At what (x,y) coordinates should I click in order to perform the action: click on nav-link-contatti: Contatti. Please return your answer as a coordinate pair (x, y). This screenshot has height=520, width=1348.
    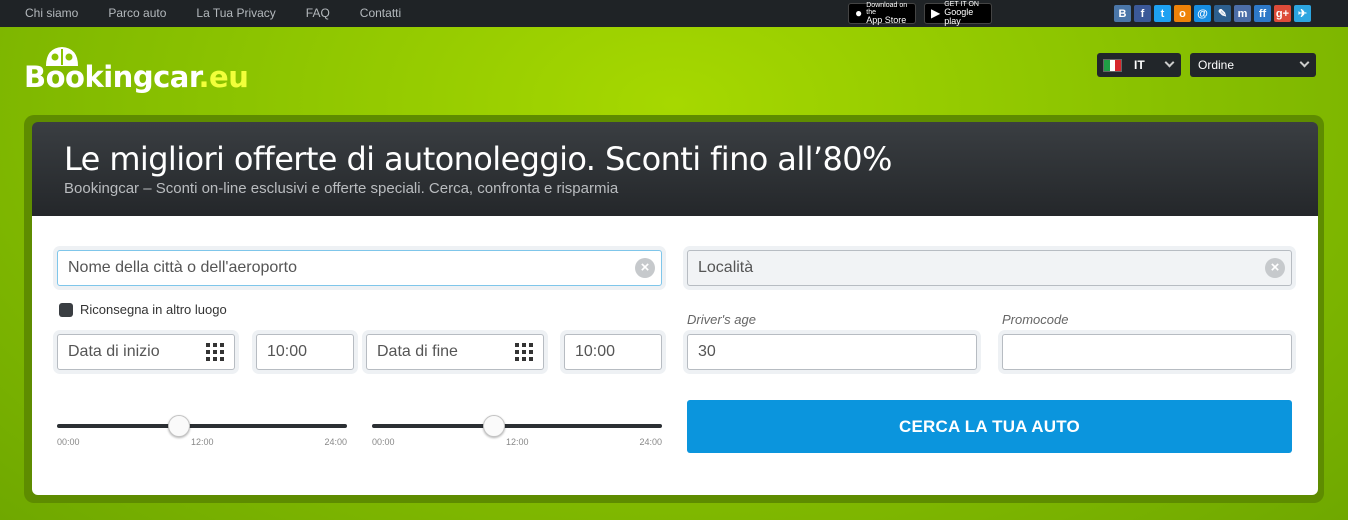
    Looking at the image, I should click on (380, 13).